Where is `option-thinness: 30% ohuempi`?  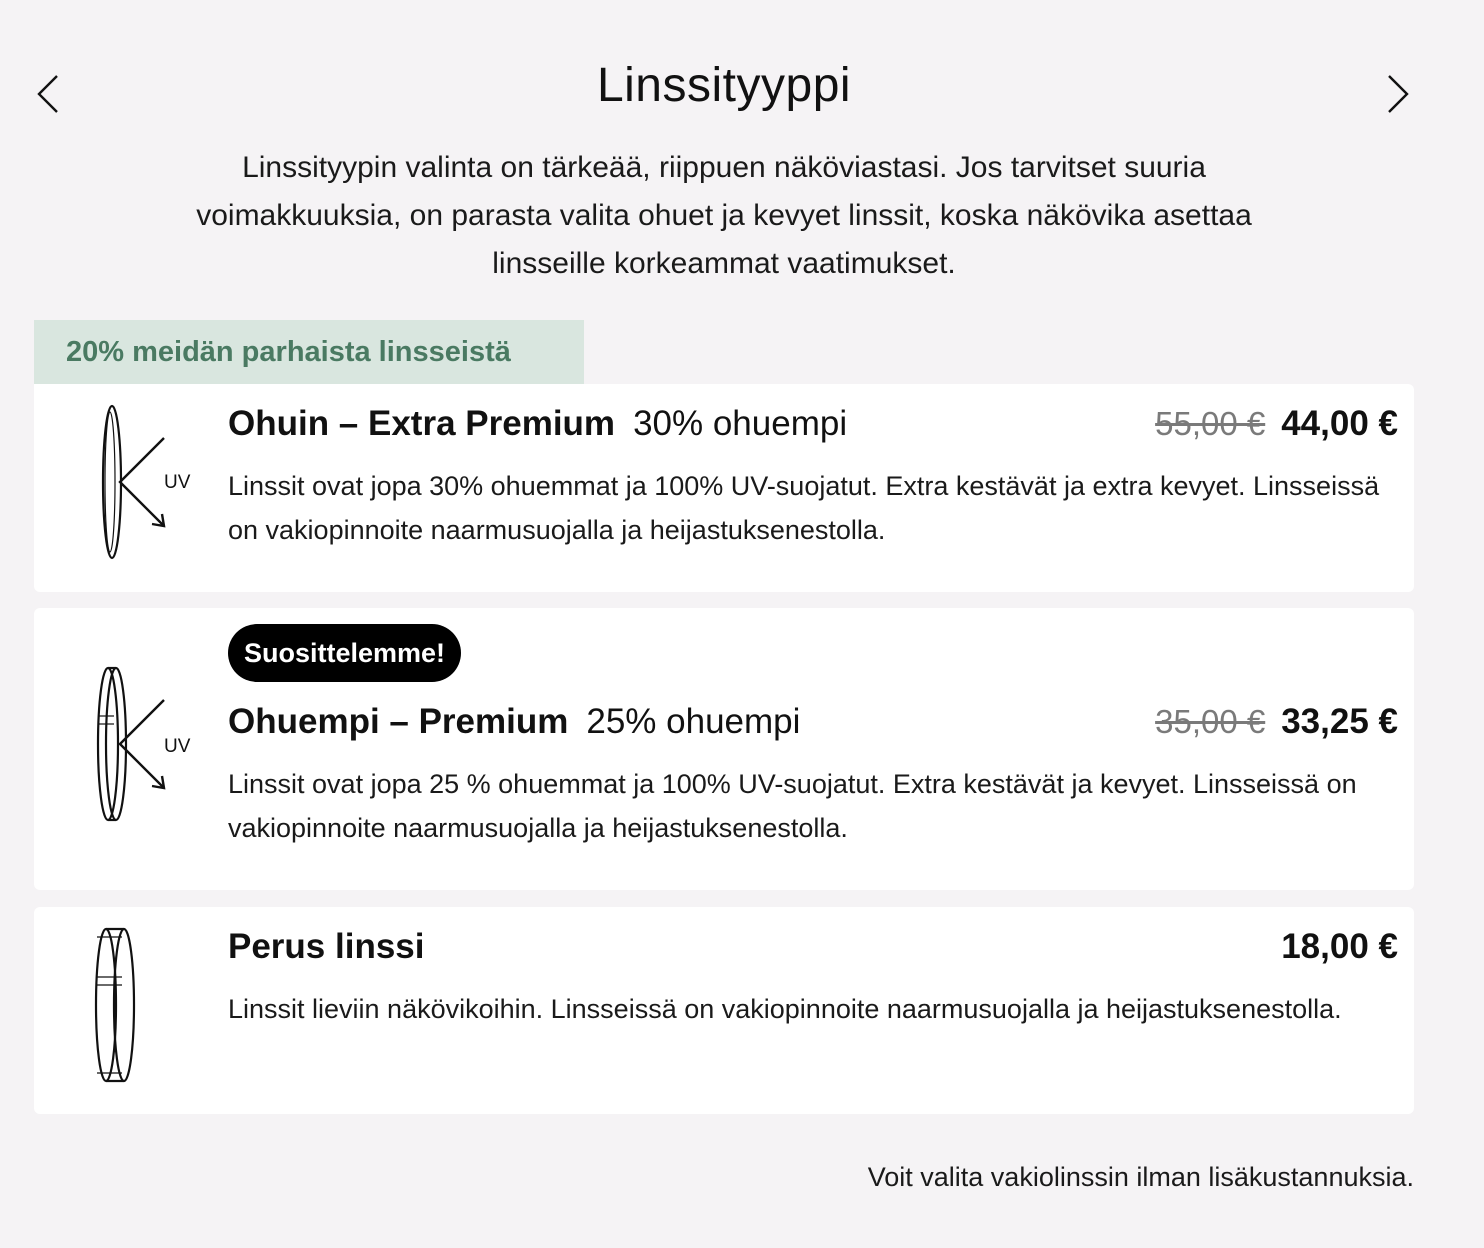 option-thinness: 30% ohuempi is located at coordinates (740, 423).